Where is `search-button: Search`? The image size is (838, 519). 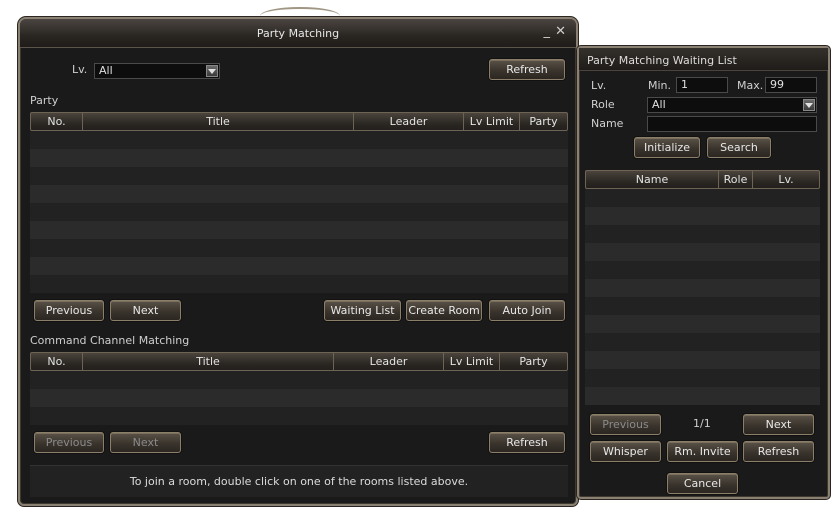 search-button: Search is located at coordinates (739, 147).